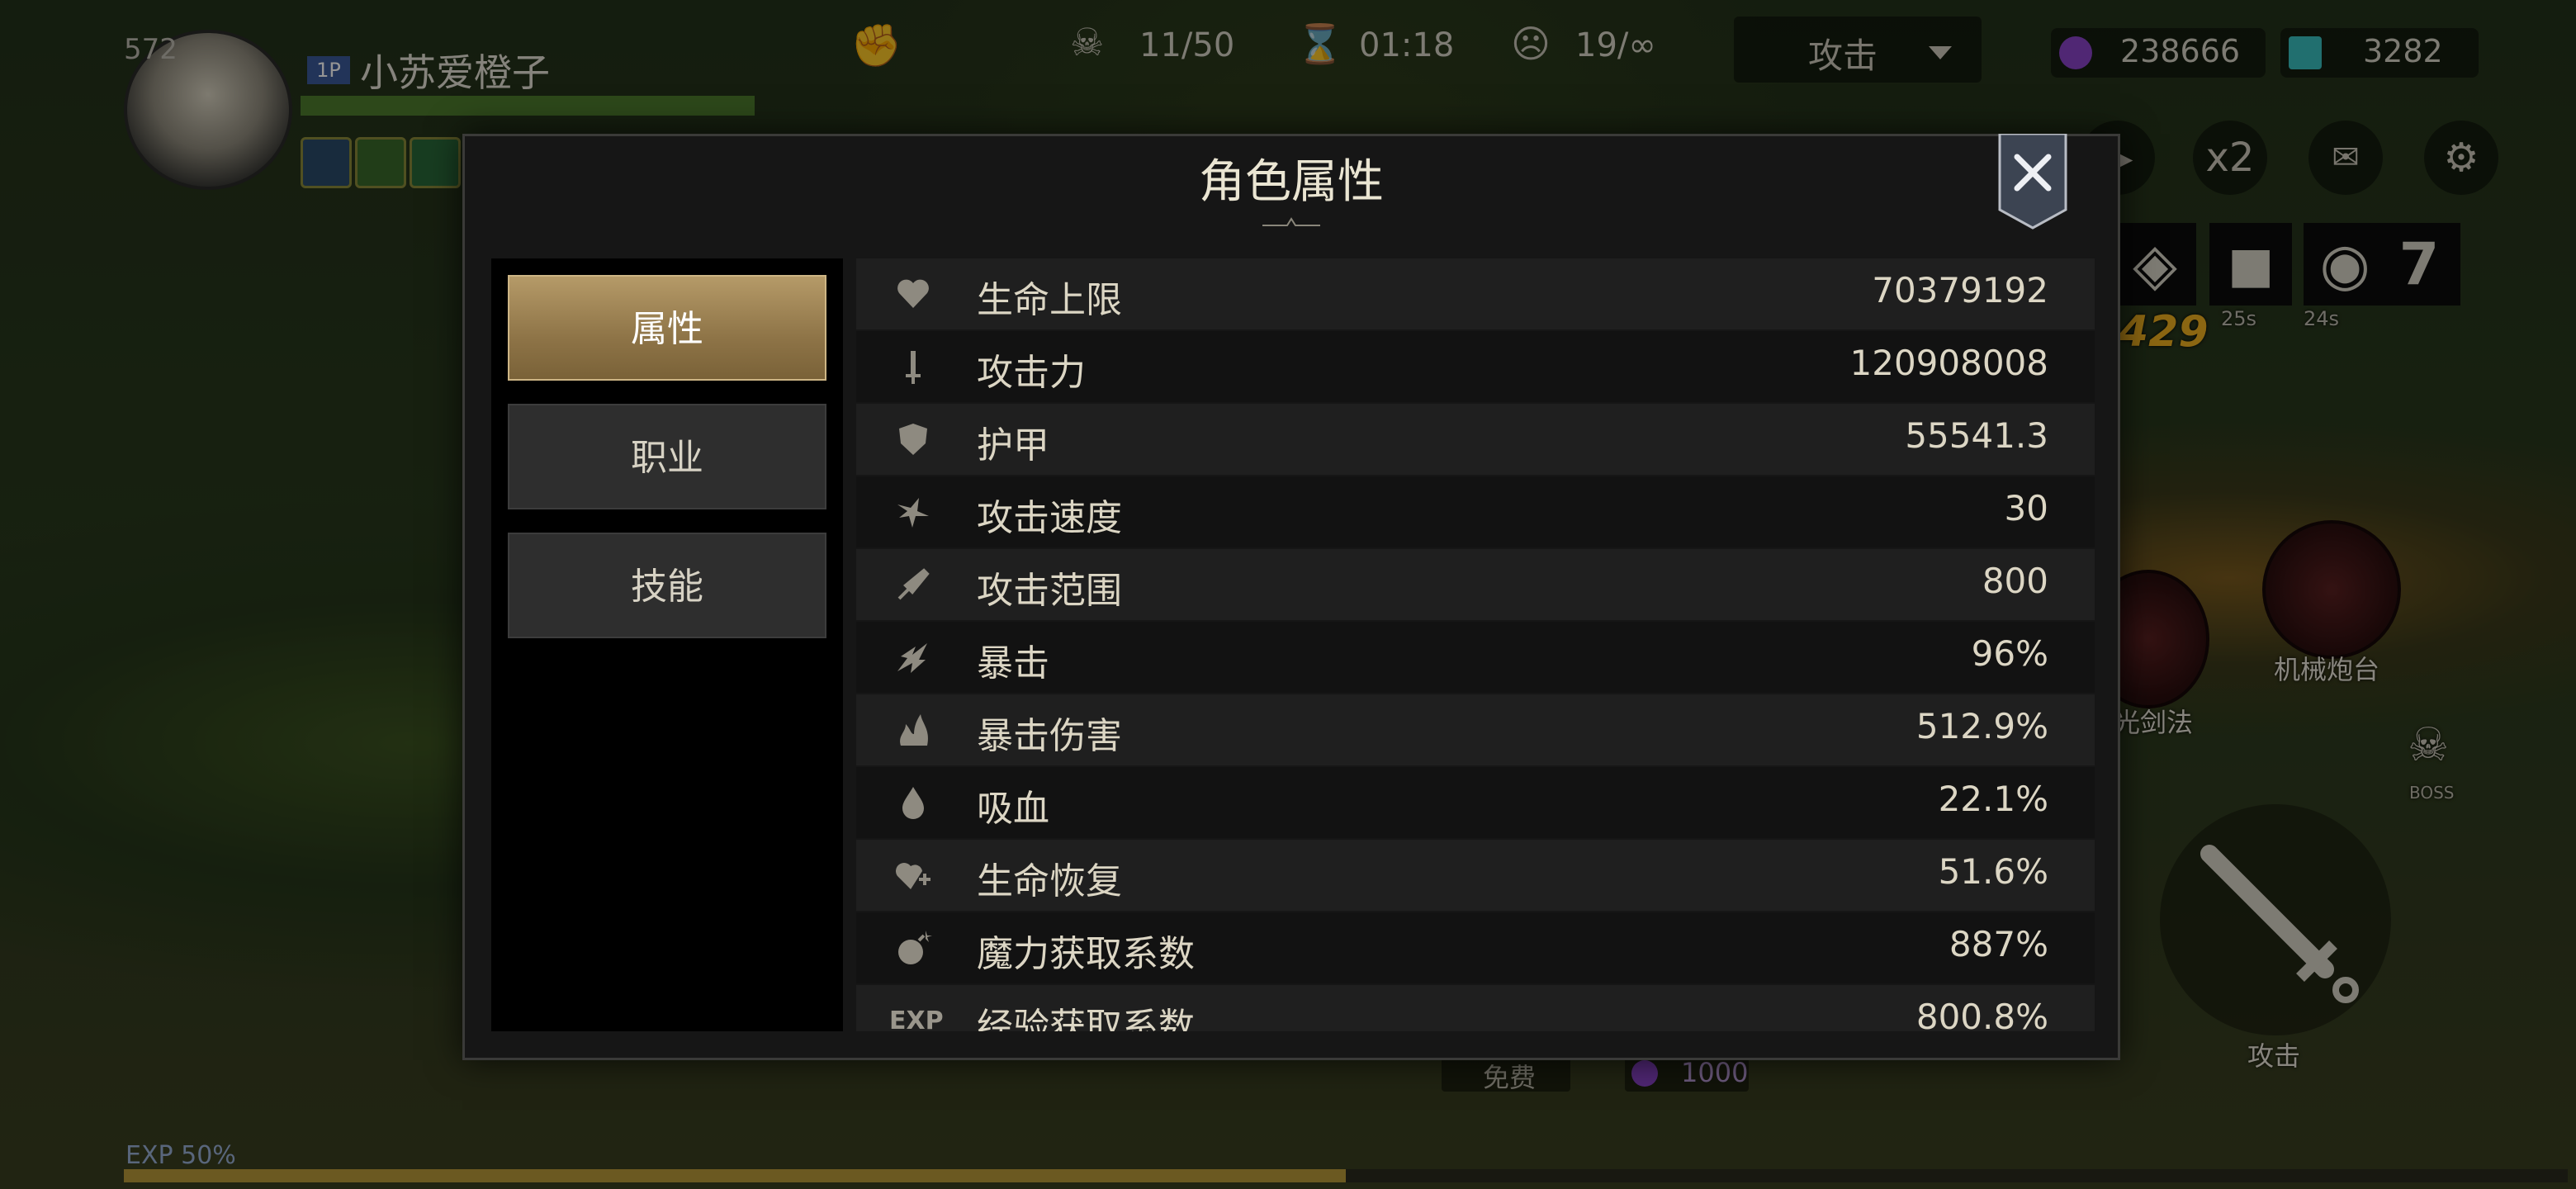 The image size is (2576, 1189). I want to click on close-icon, so click(2032, 181).